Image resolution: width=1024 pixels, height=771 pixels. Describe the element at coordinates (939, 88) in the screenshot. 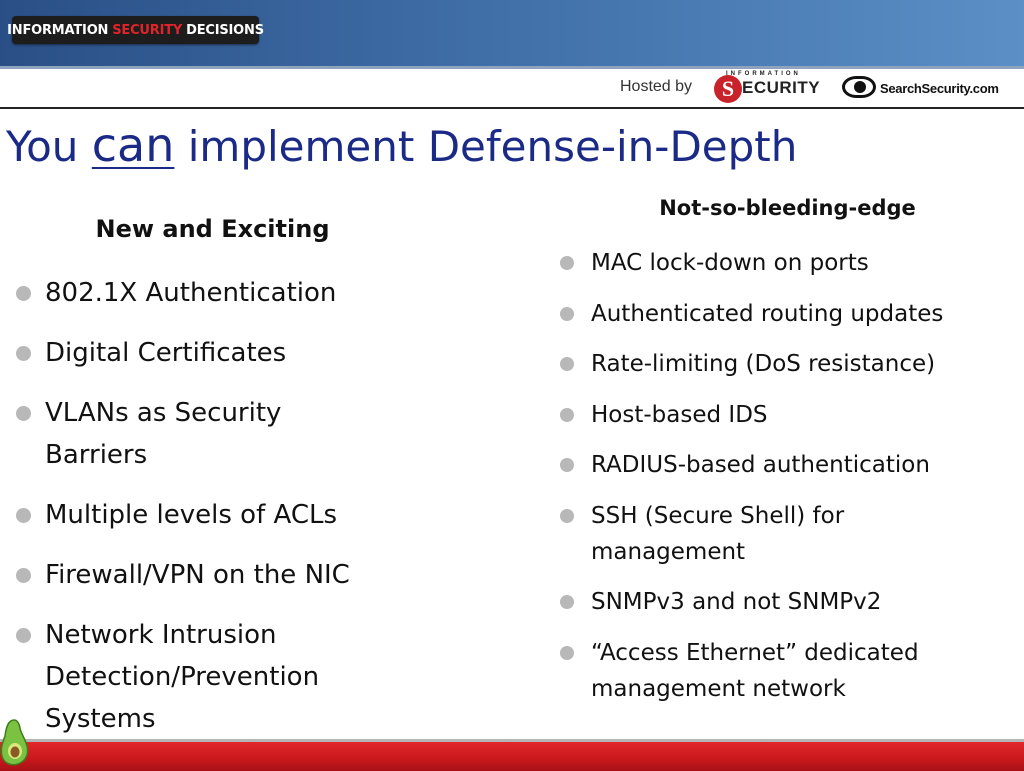

I see `searchsecurity-logo-text: SearchSecurity.com` at that location.